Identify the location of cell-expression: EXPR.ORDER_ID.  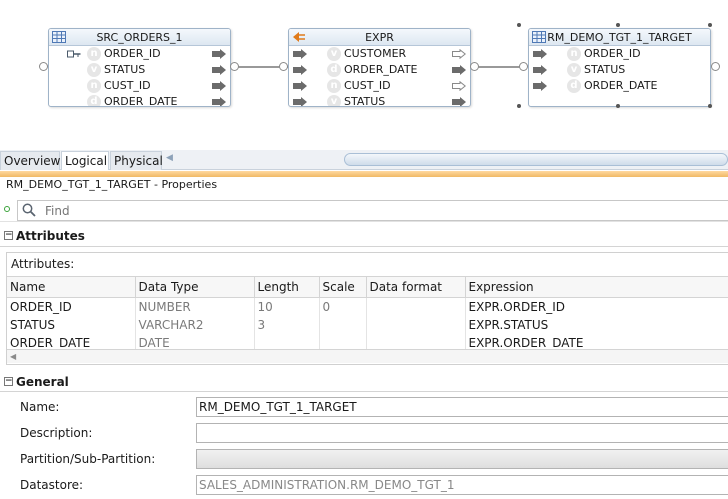
(596, 306).